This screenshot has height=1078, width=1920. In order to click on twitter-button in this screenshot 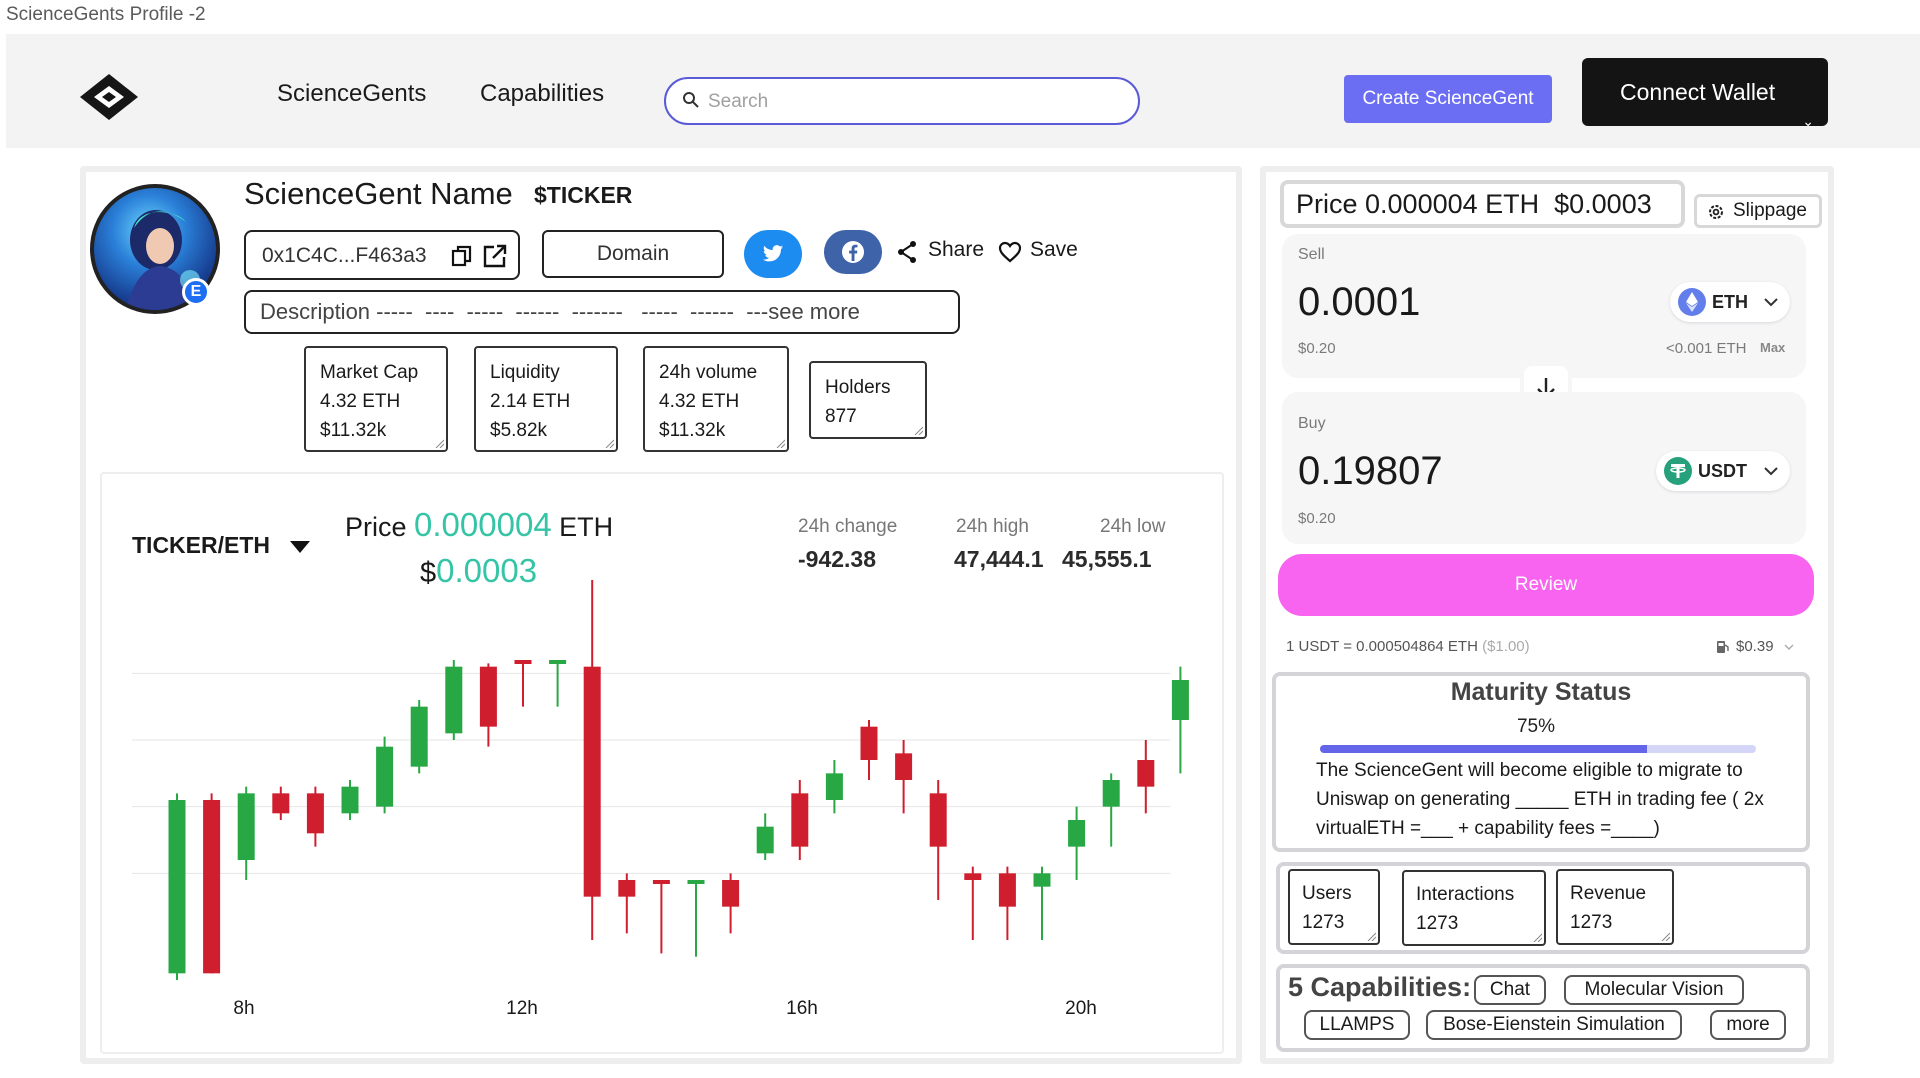, I will do `click(773, 254)`.